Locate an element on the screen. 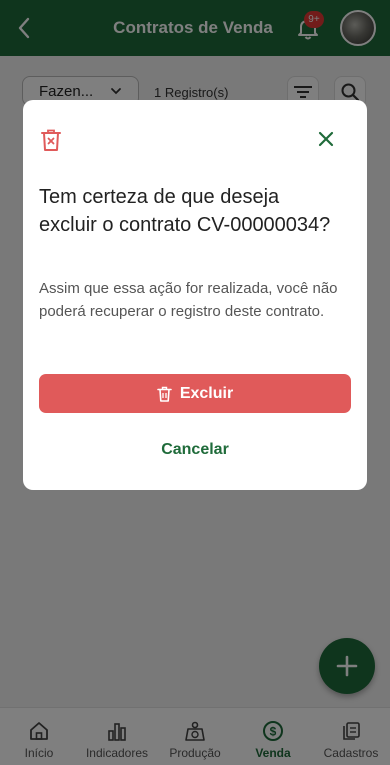 The width and height of the screenshot is (390, 765). cancel-button-label: Cancelar is located at coordinates (195, 449).